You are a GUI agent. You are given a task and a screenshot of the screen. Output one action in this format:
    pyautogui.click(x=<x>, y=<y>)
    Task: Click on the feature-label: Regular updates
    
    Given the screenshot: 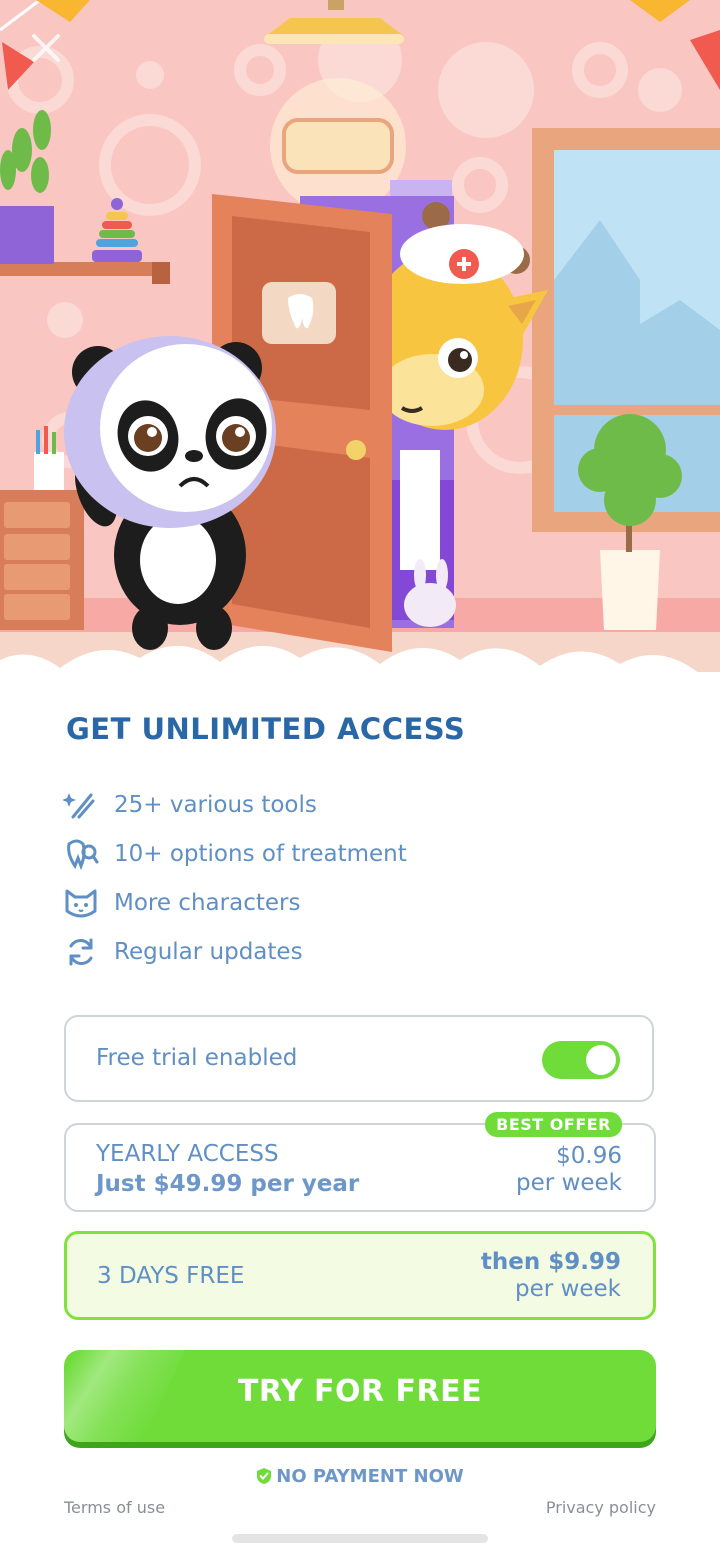 What is the action you would take?
    pyautogui.click(x=208, y=951)
    